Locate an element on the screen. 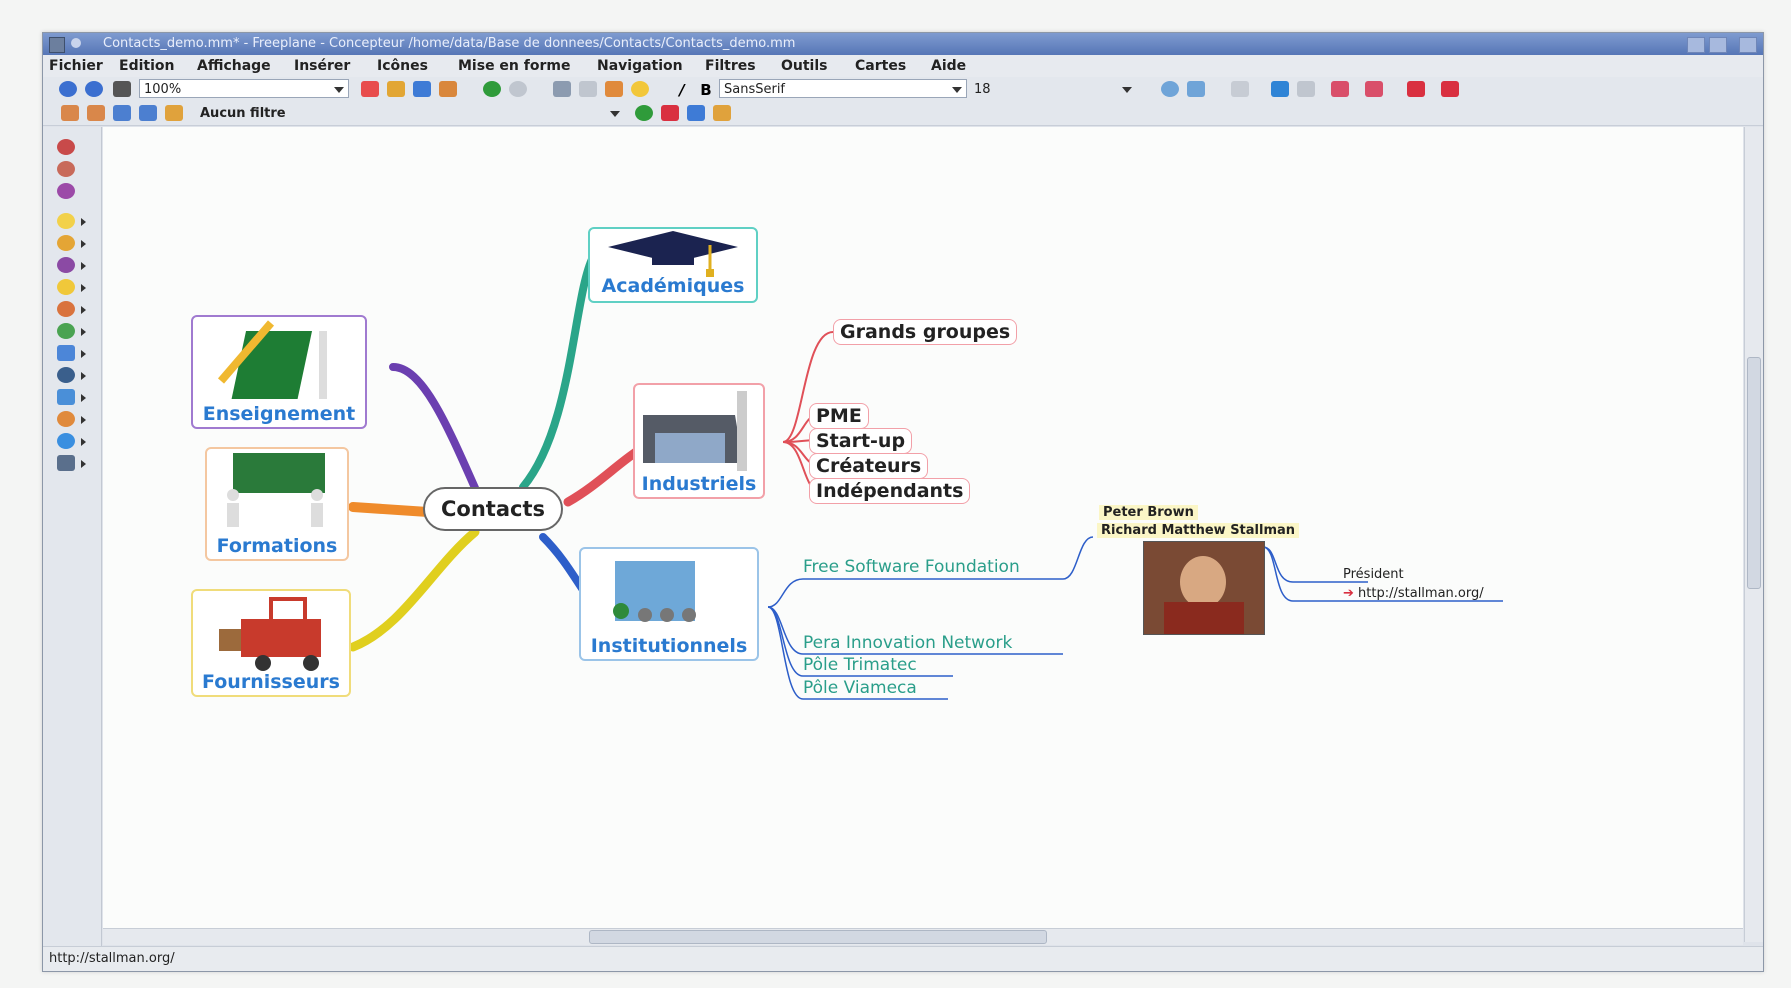  people-icon is located at coordinates (66, 309).